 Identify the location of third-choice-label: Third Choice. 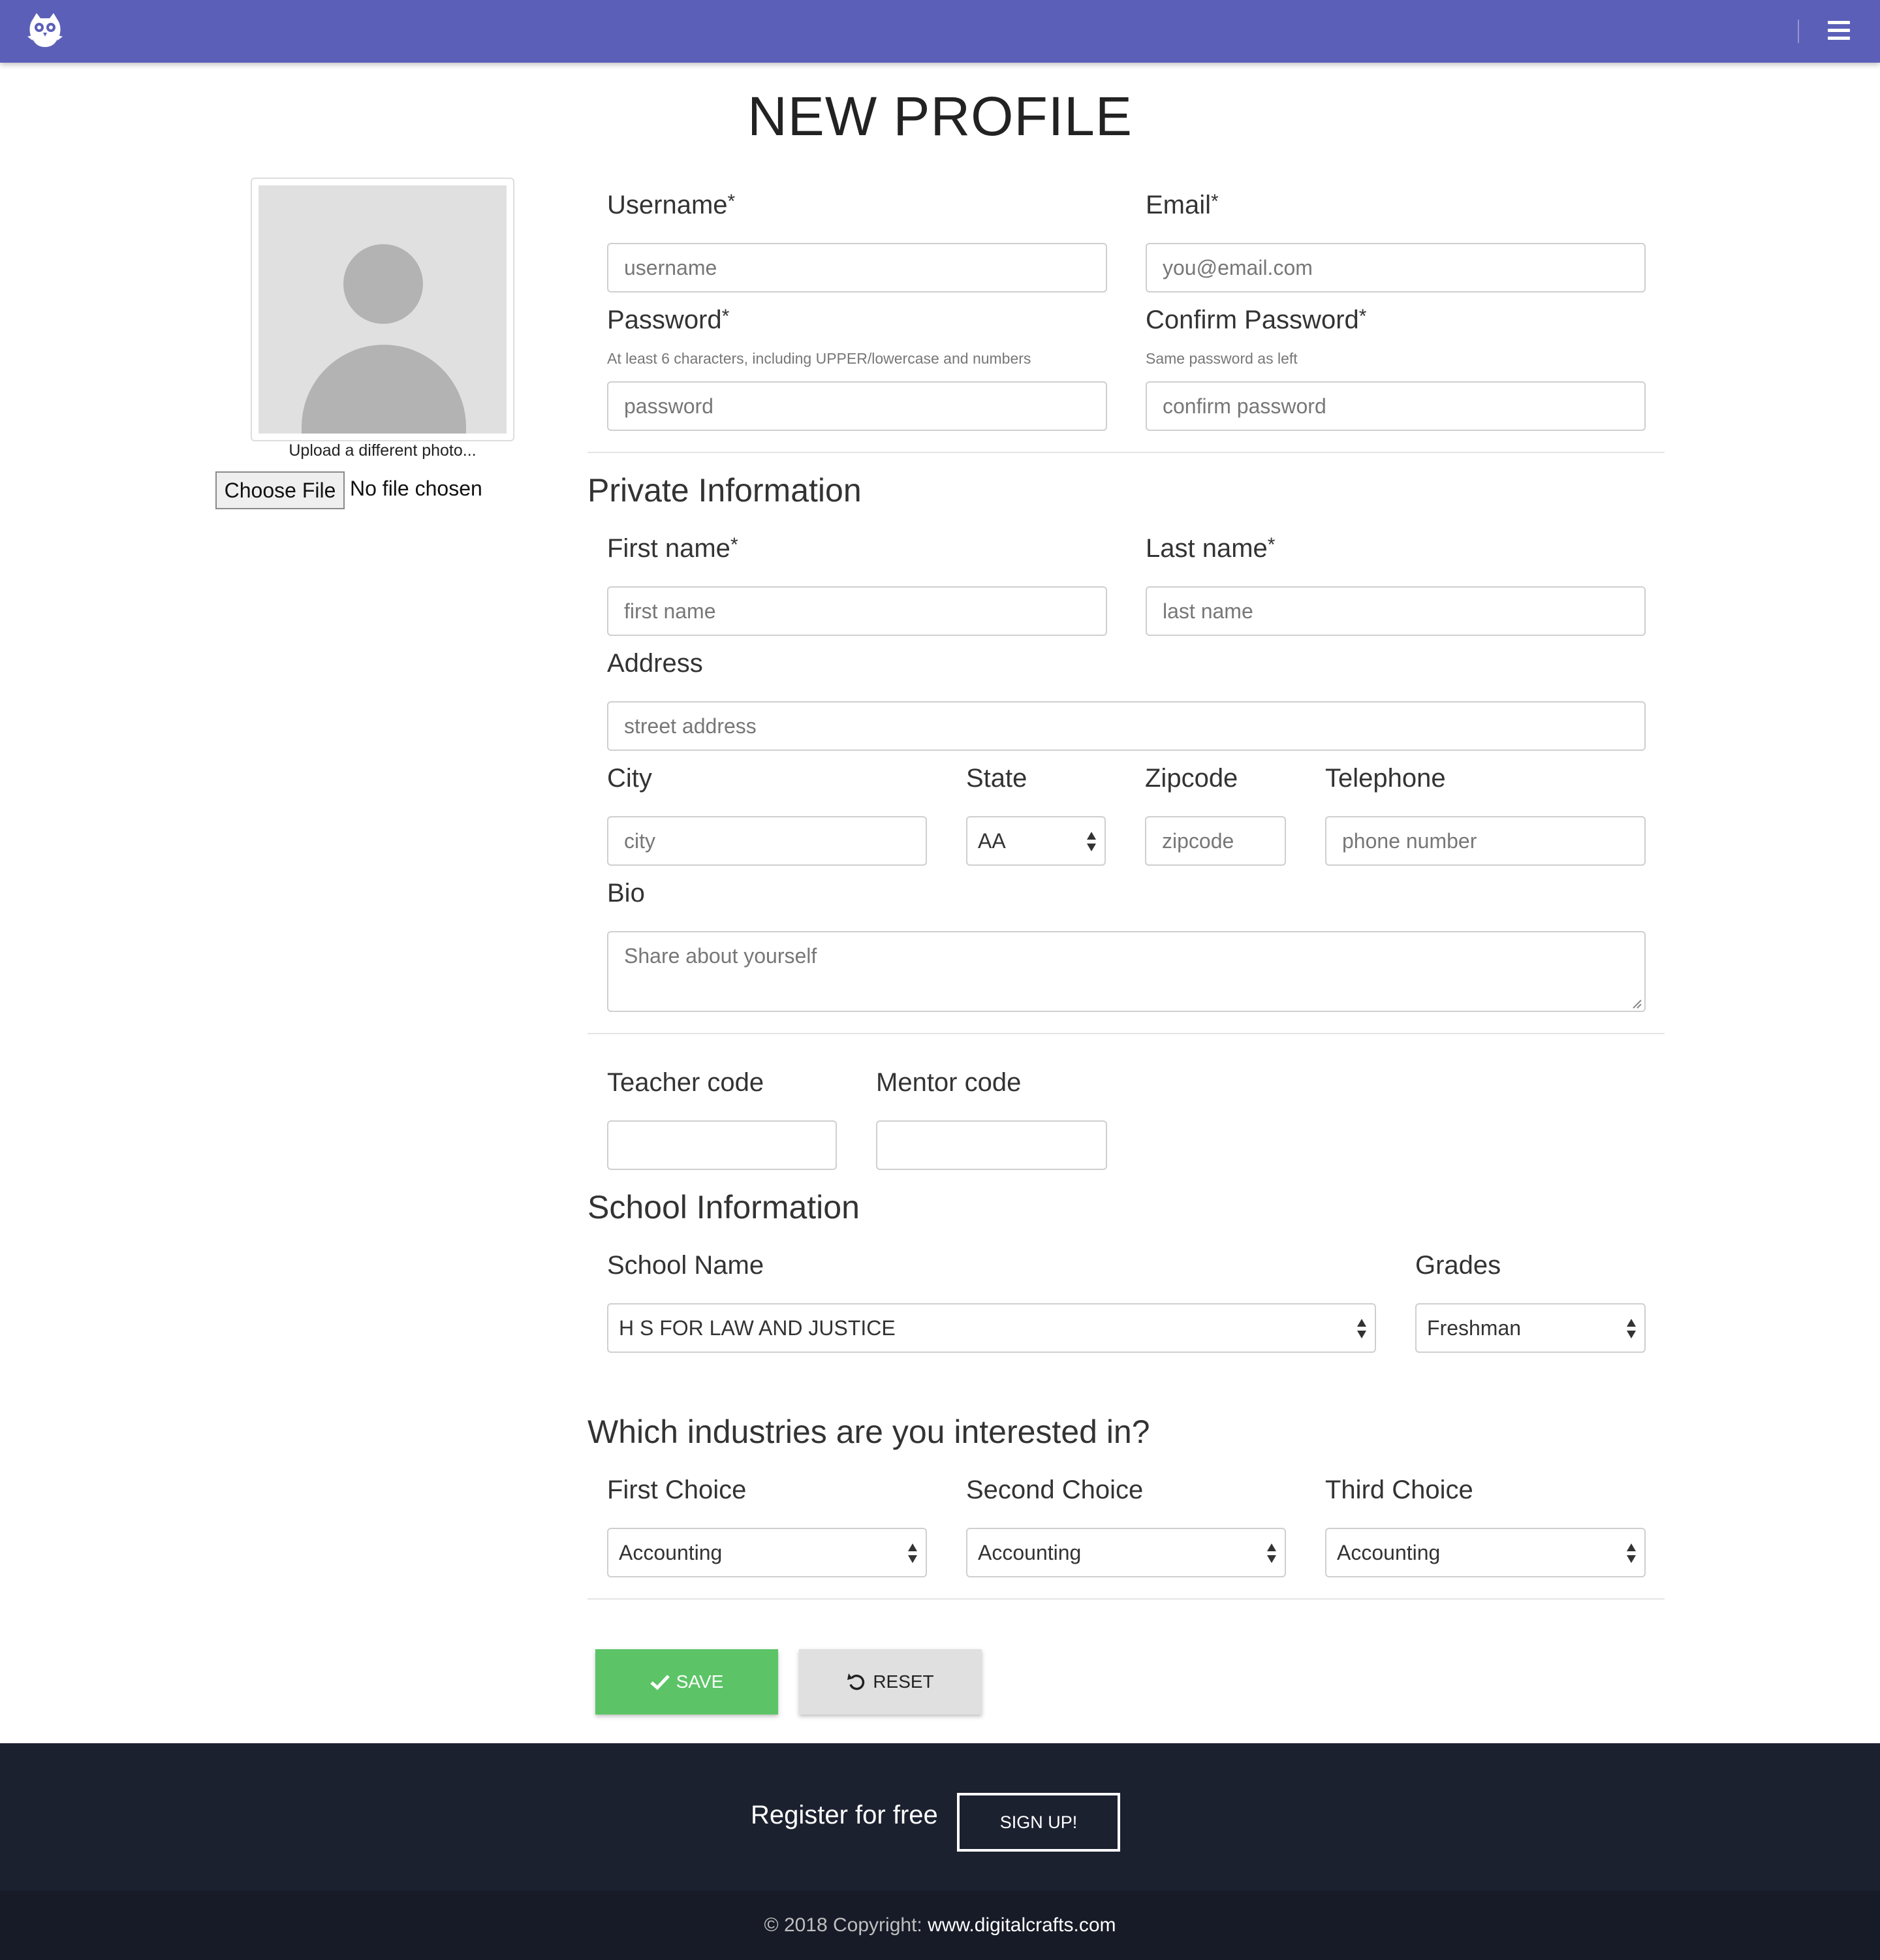
(1399, 1490).